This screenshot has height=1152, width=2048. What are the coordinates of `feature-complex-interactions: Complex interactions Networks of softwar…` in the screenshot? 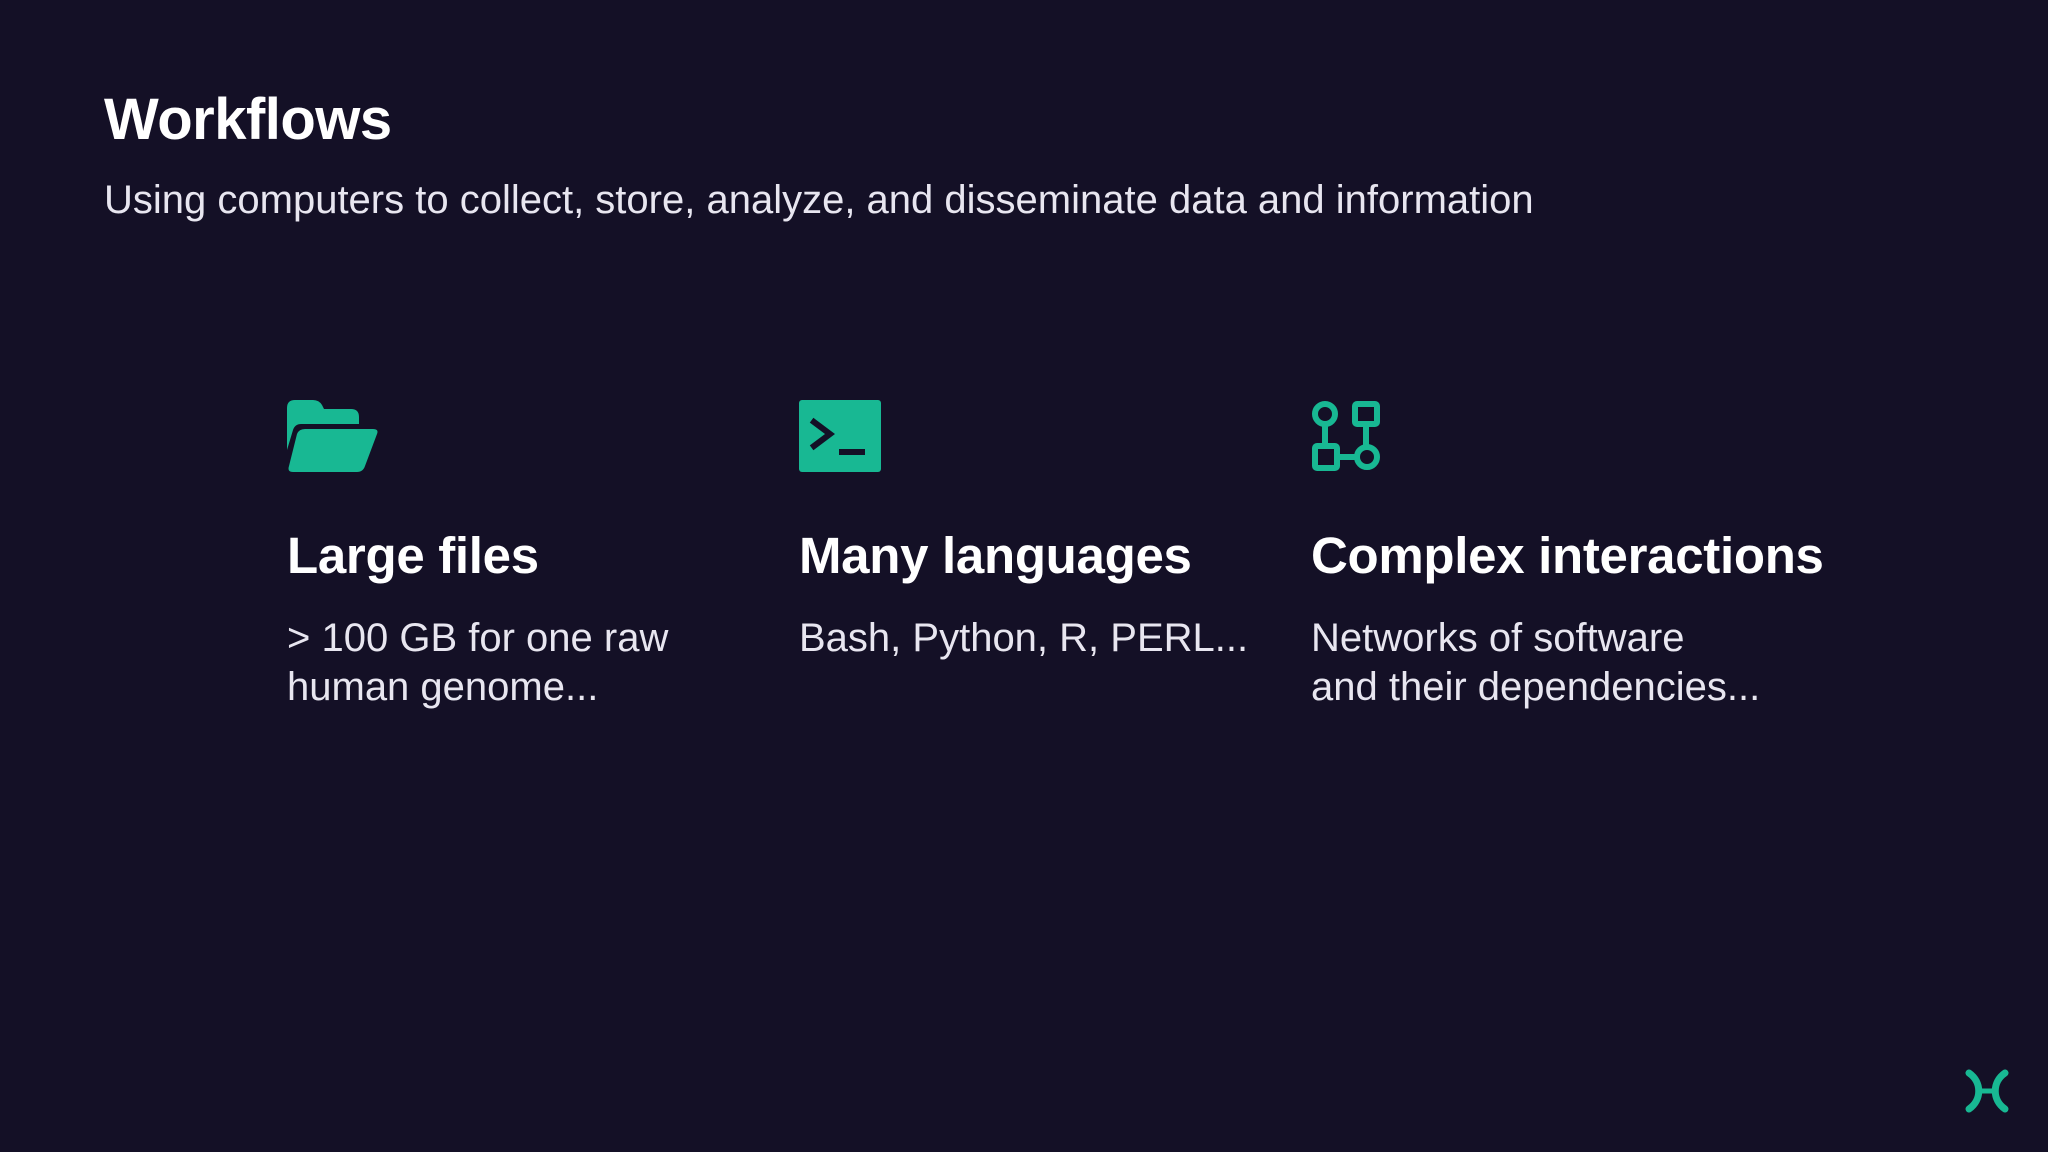 It's located at (1591, 556).